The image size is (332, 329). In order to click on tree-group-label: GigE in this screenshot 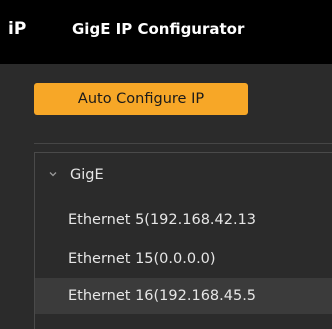, I will do `click(87, 175)`.